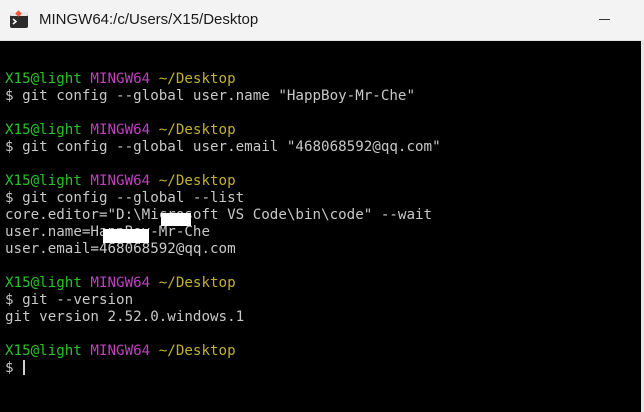 This screenshot has height=412, width=644. I want to click on terminal-text: user.email=468068592@qq.com, so click(120, 249).